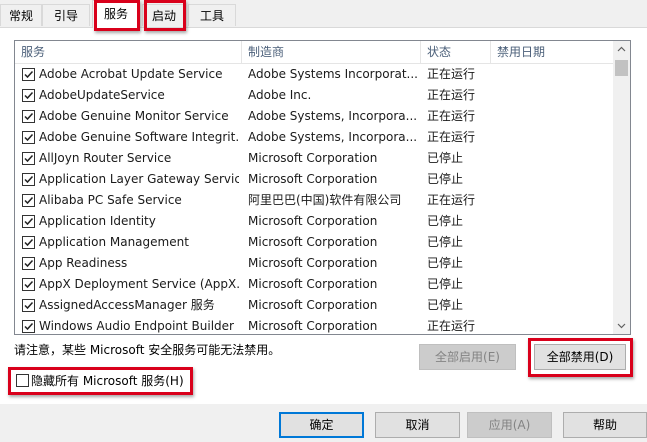  Describe the element at coordinates (83, 263) in the screenshot. I see `service-name: App Readiness` at that location.